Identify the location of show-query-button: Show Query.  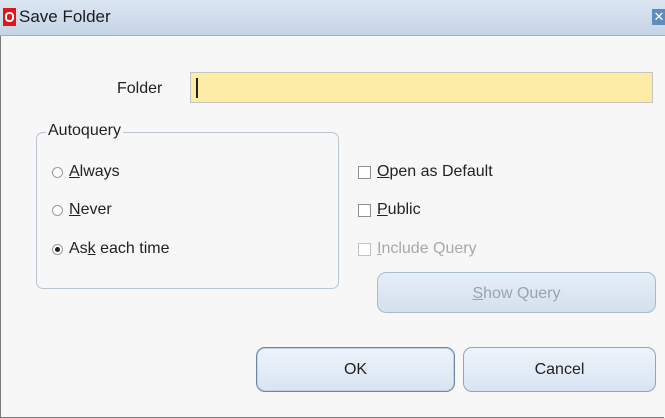
(516, 292).